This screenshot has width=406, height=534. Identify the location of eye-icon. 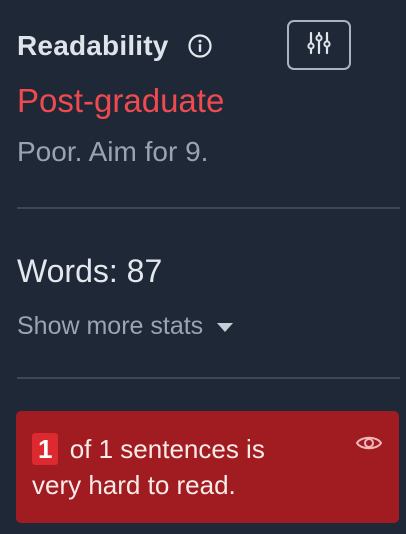
(369, 443).